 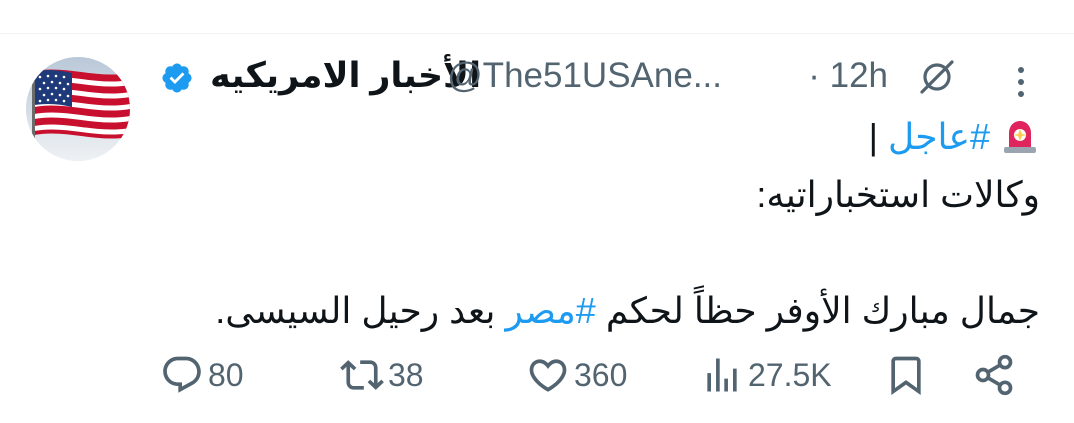 What do you see at coordinates (878, 136) in the screenshot?
I see `tweet-line-1-rest: |` at bounding box center [878, 136].